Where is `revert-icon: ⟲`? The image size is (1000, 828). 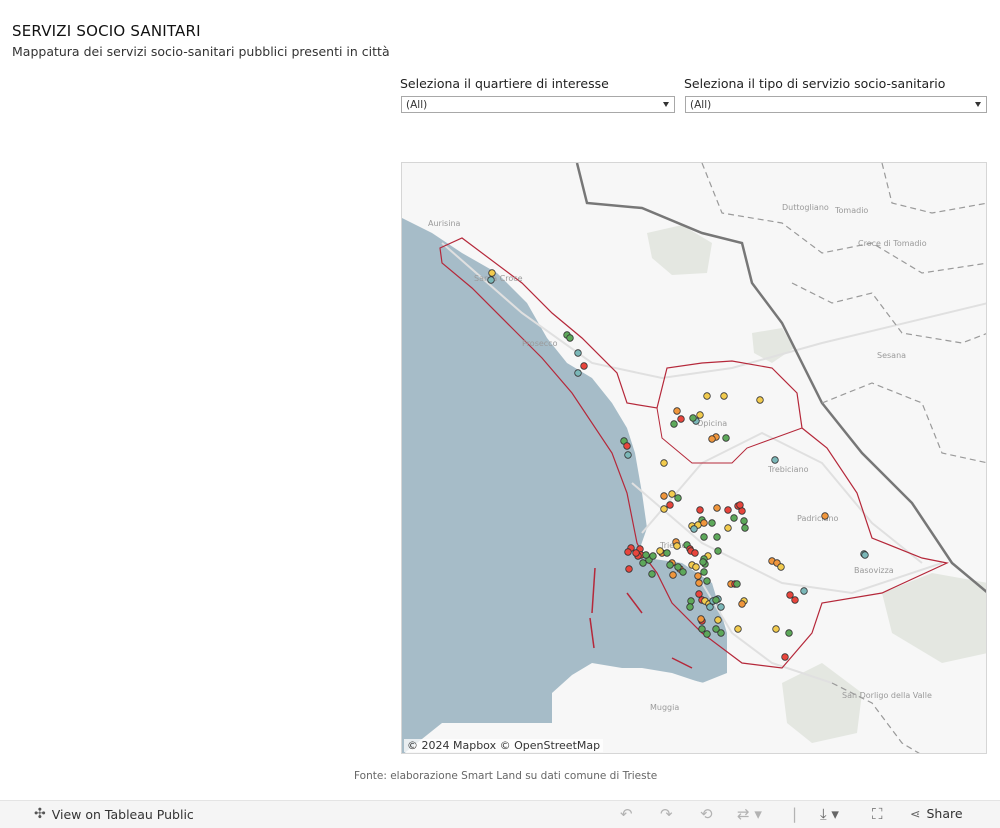 revert-icon: ⟲ is located at coordinates (706, 814).